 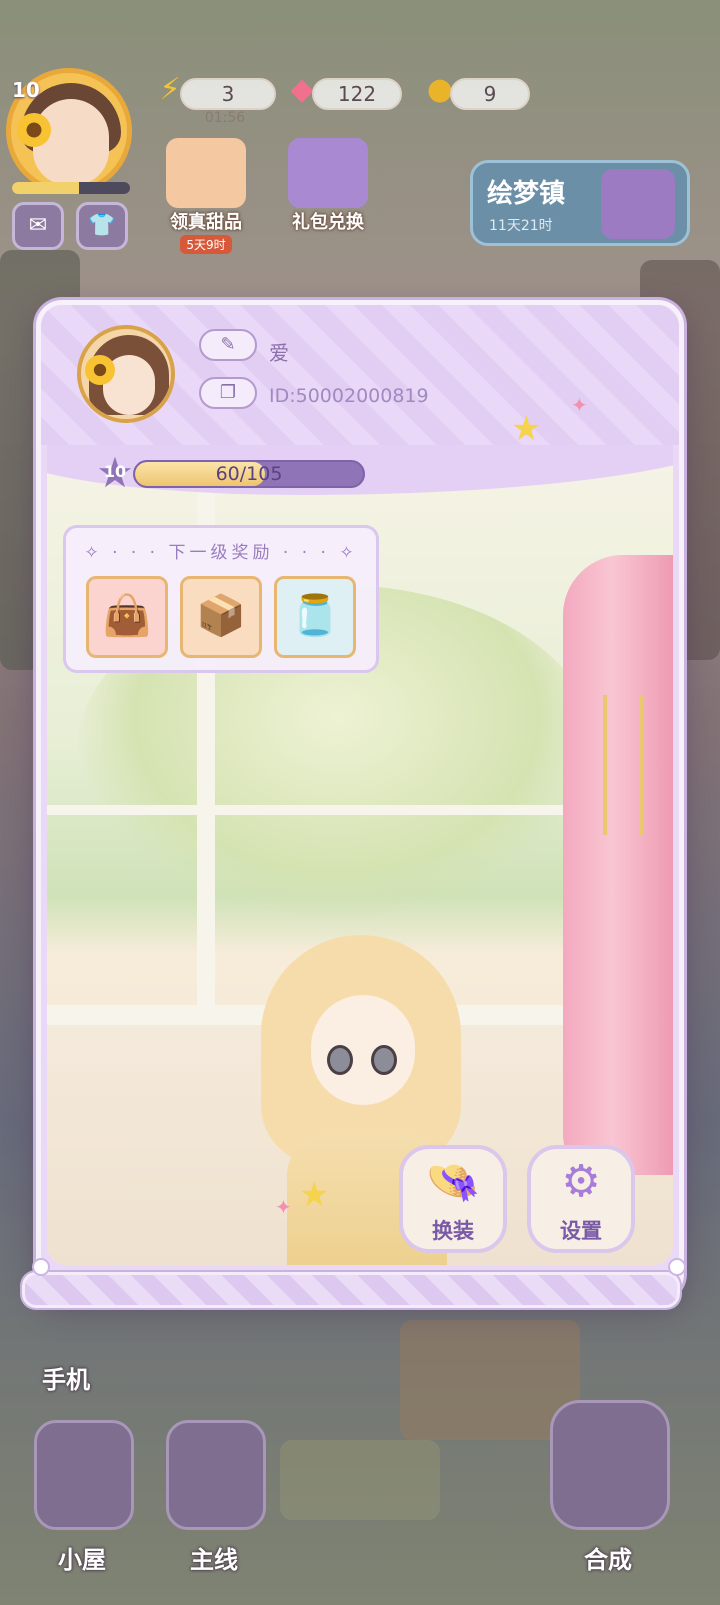 I want to click on curtain-ribbon, so click(x=623, y=765).